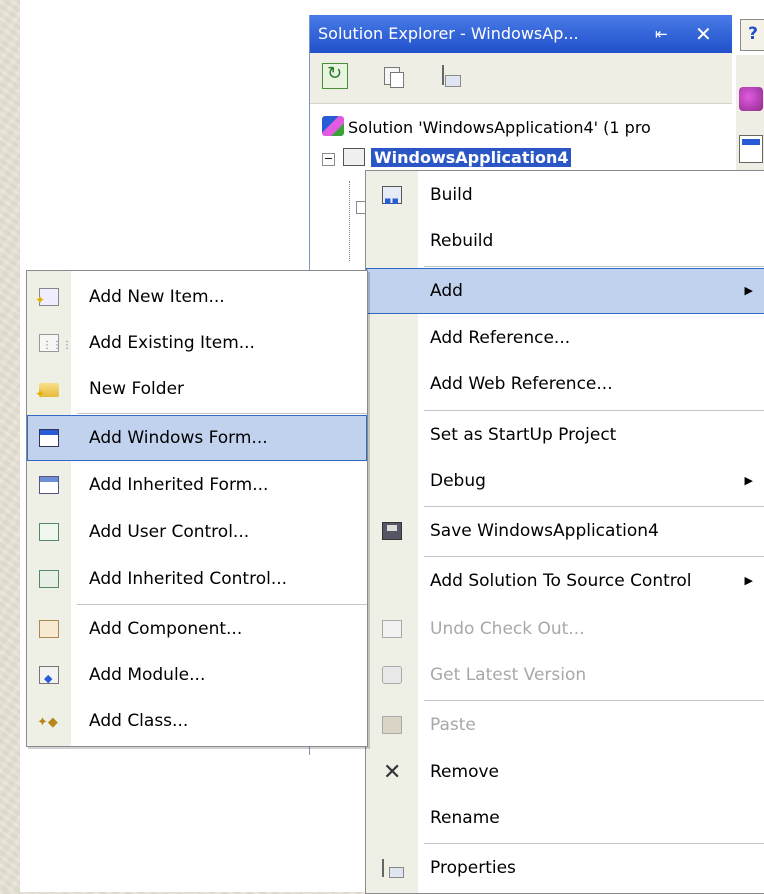 The height and width of the screenshot is (894, 764). I want to click on menu-item-label: Paste, so click(453, 725).